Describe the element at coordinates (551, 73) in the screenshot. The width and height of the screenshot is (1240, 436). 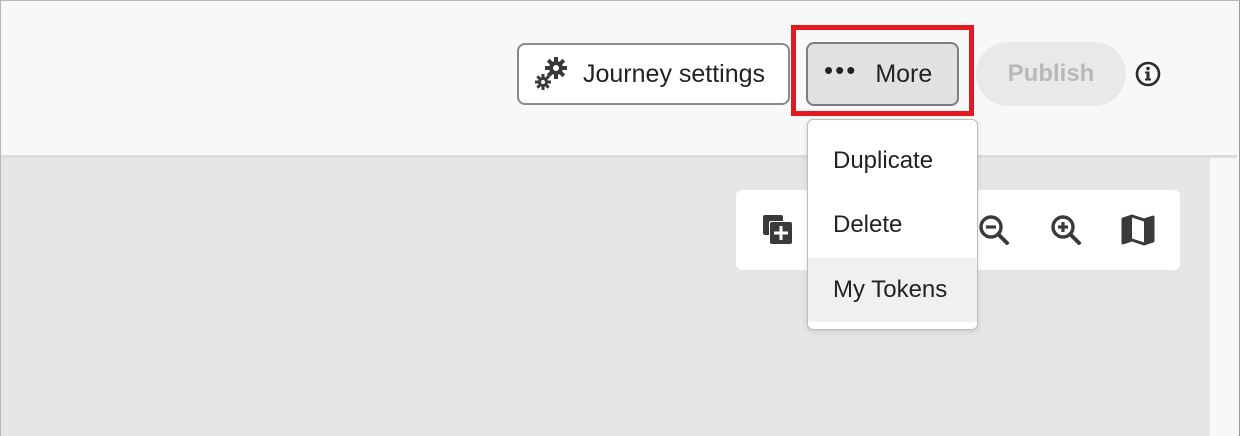
I see `gears-icon` at that location.